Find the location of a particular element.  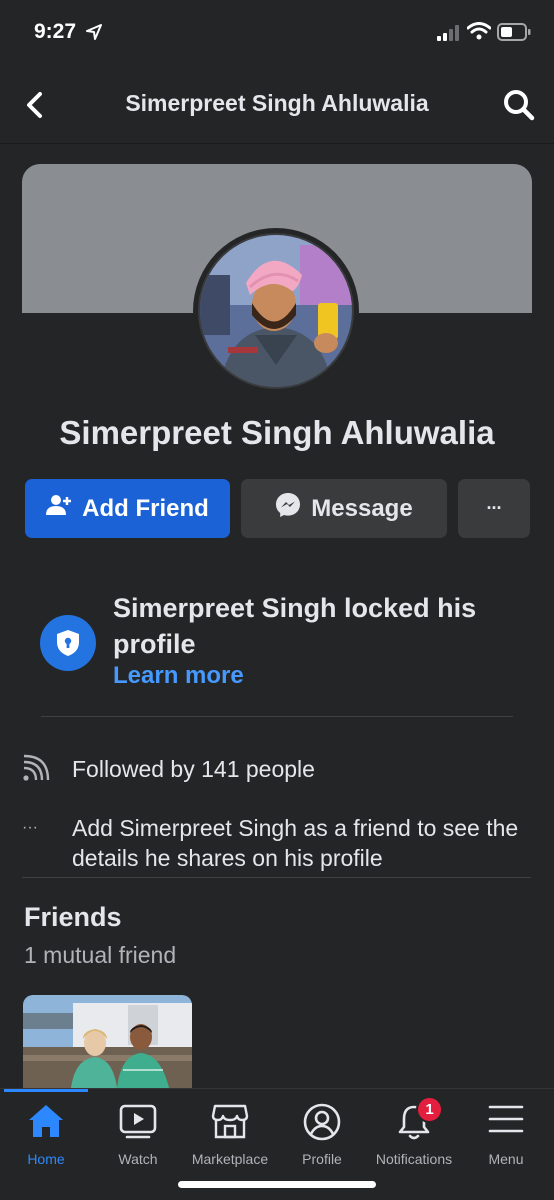

add-friend-icon is located at coordinates (59, 508).